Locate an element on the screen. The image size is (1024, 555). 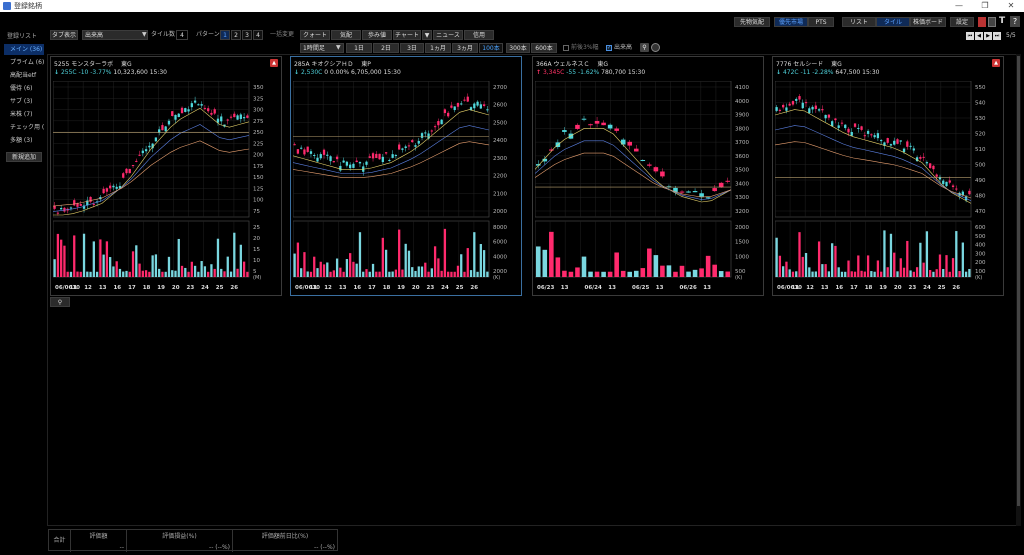
bars-300-button: 300本 is located at coordinates (518, 48).